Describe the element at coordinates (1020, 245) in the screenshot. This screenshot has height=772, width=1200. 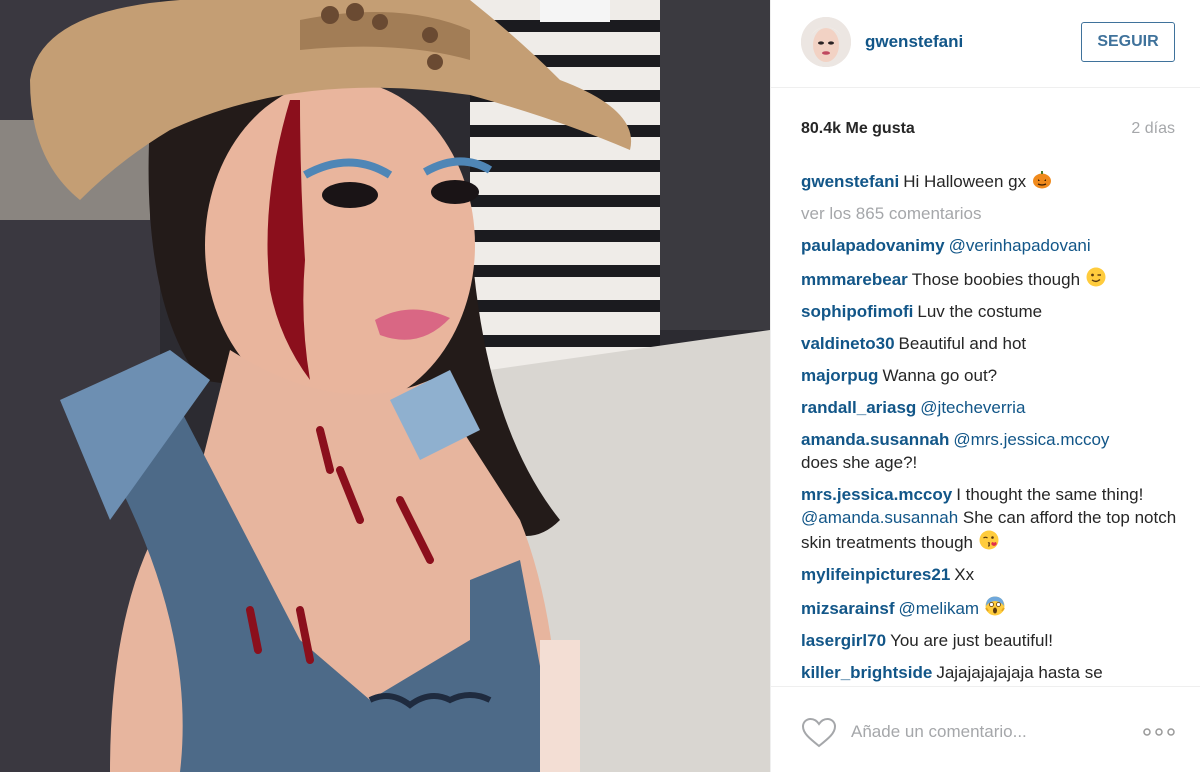
I see `comment-mention: @verinhapadovani` at that location.